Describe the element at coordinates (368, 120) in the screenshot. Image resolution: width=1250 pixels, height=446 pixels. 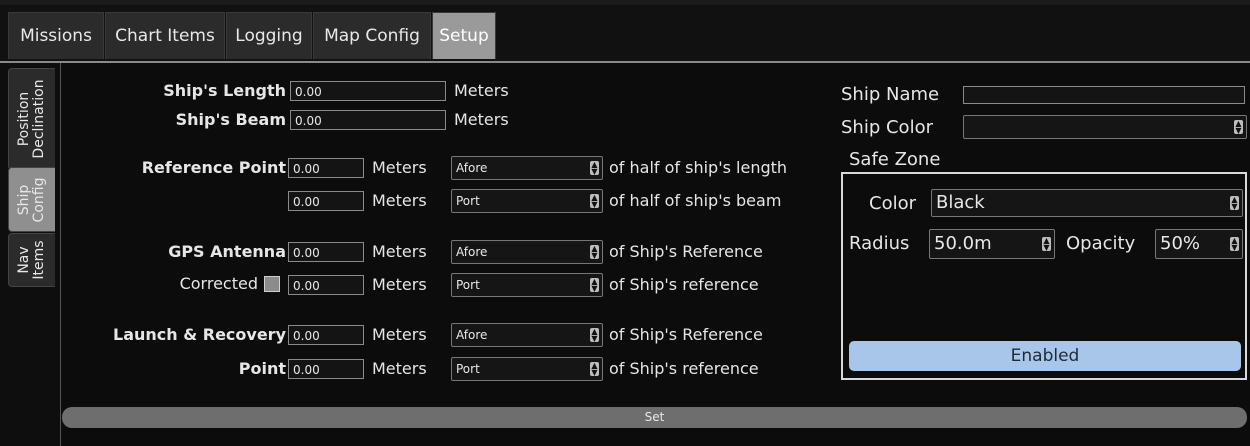
I see `ship-beam-input: 0.00` at that location.